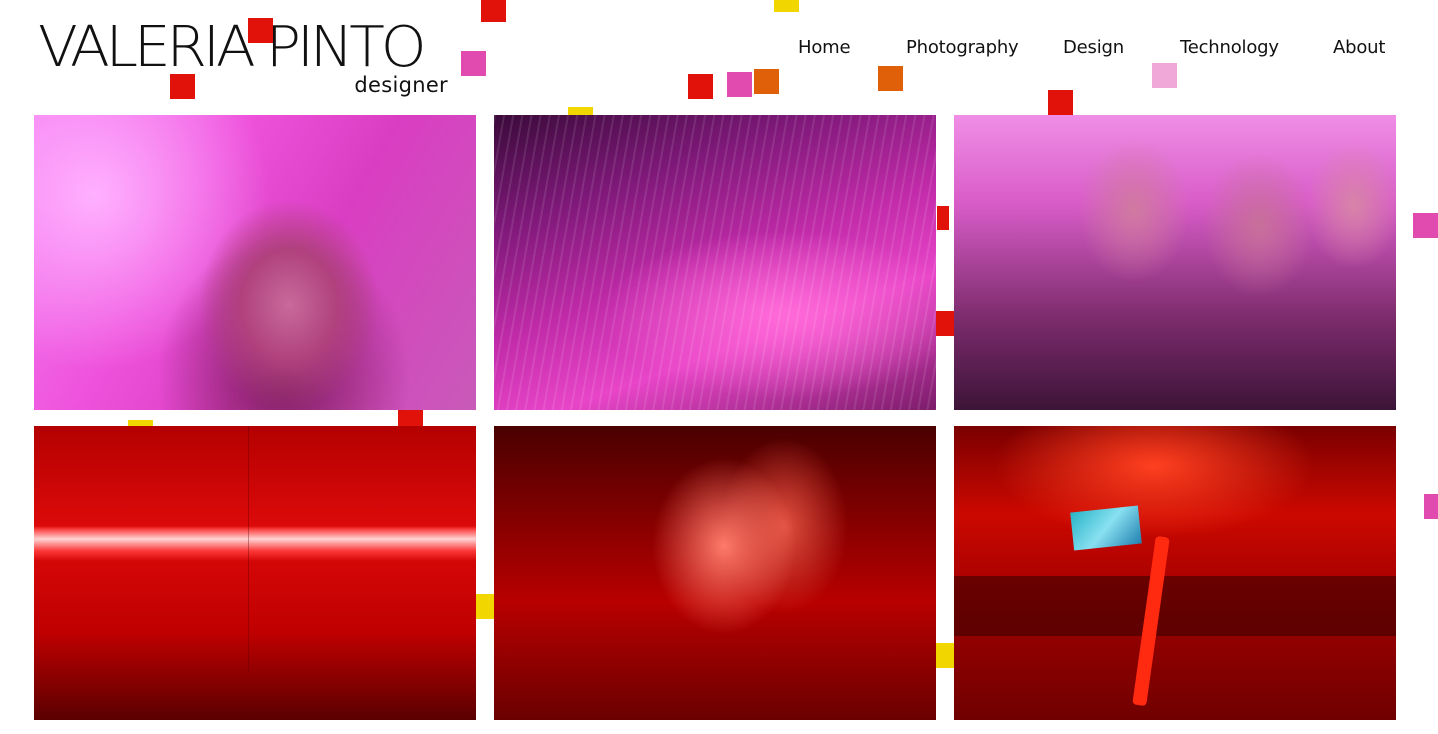 The height and width of the screenshot is (734, 1438). Describe the element at coordinates (719, 51) in the screenshot. I see `main-nav: Home Photography Design Technology About` at that location.